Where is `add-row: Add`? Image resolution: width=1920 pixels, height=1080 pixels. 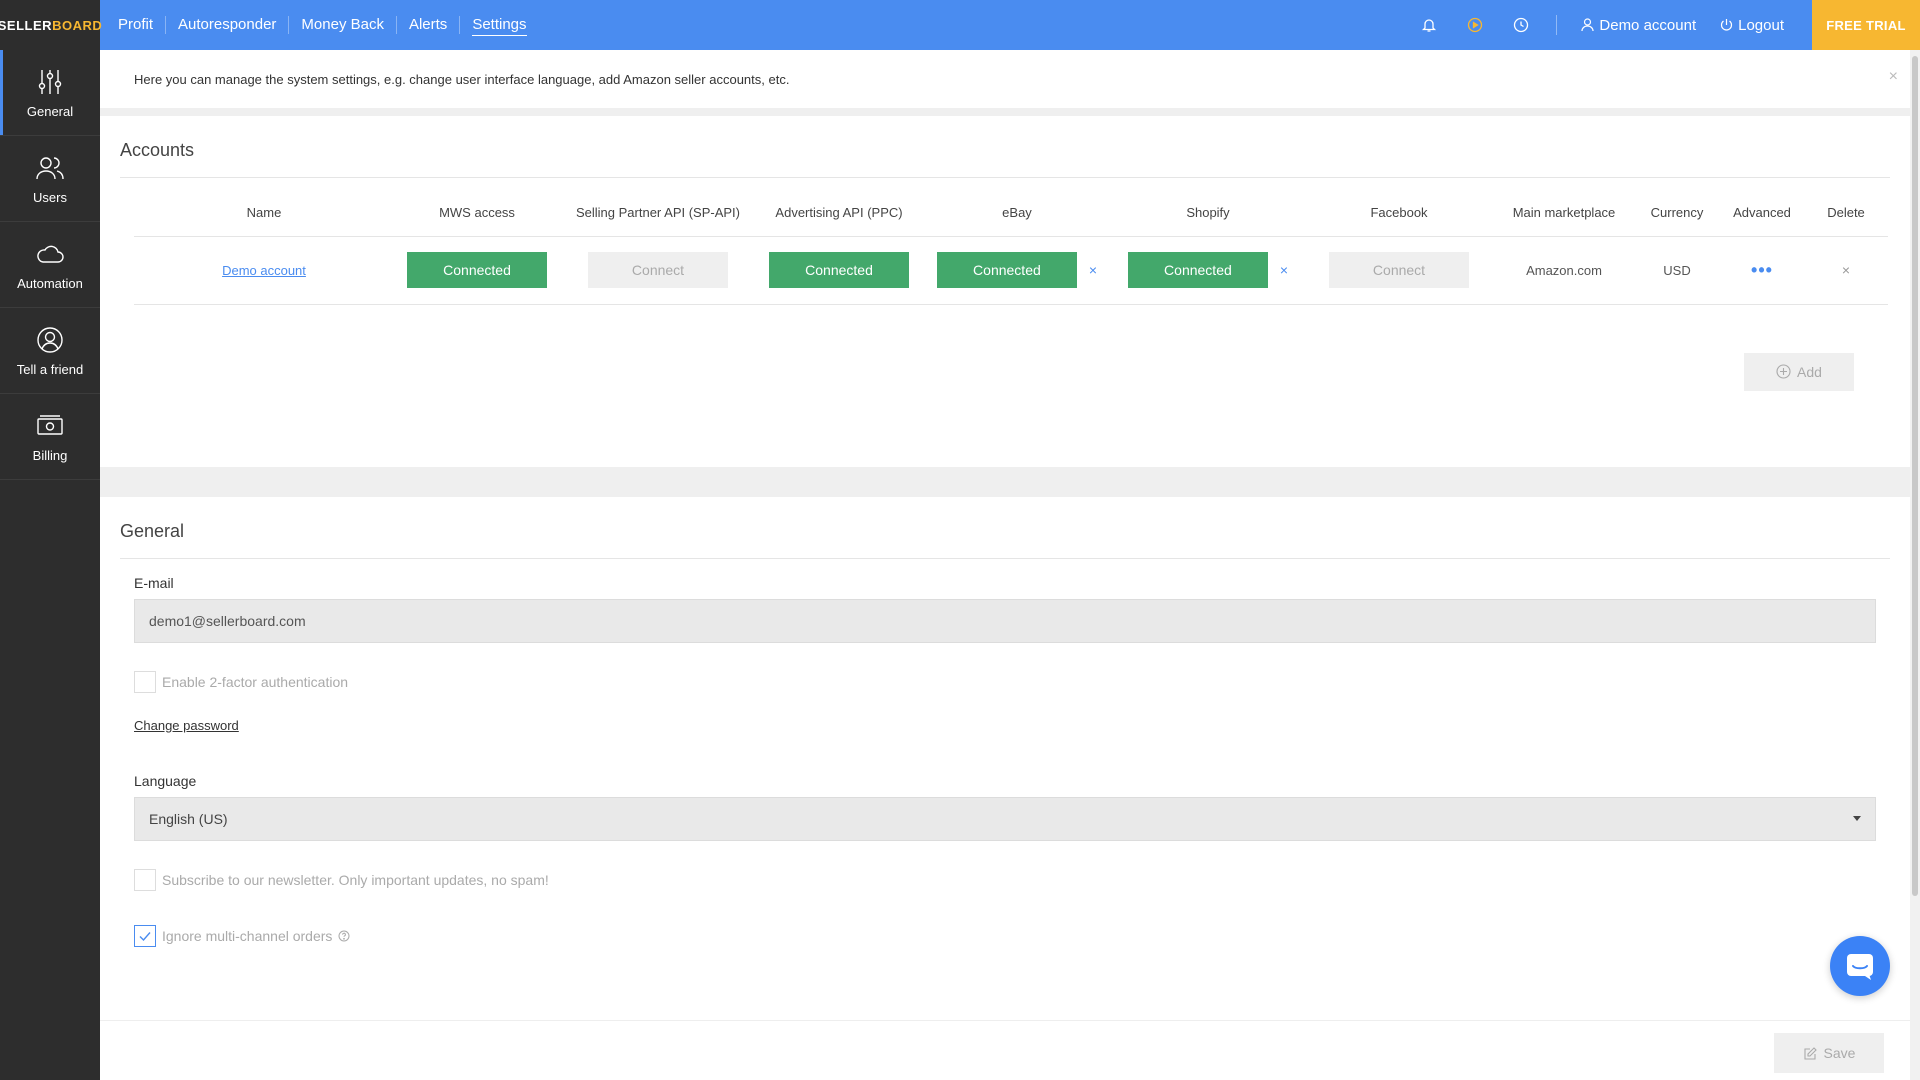 add-row: Add is located at coordinates (1005, 360).